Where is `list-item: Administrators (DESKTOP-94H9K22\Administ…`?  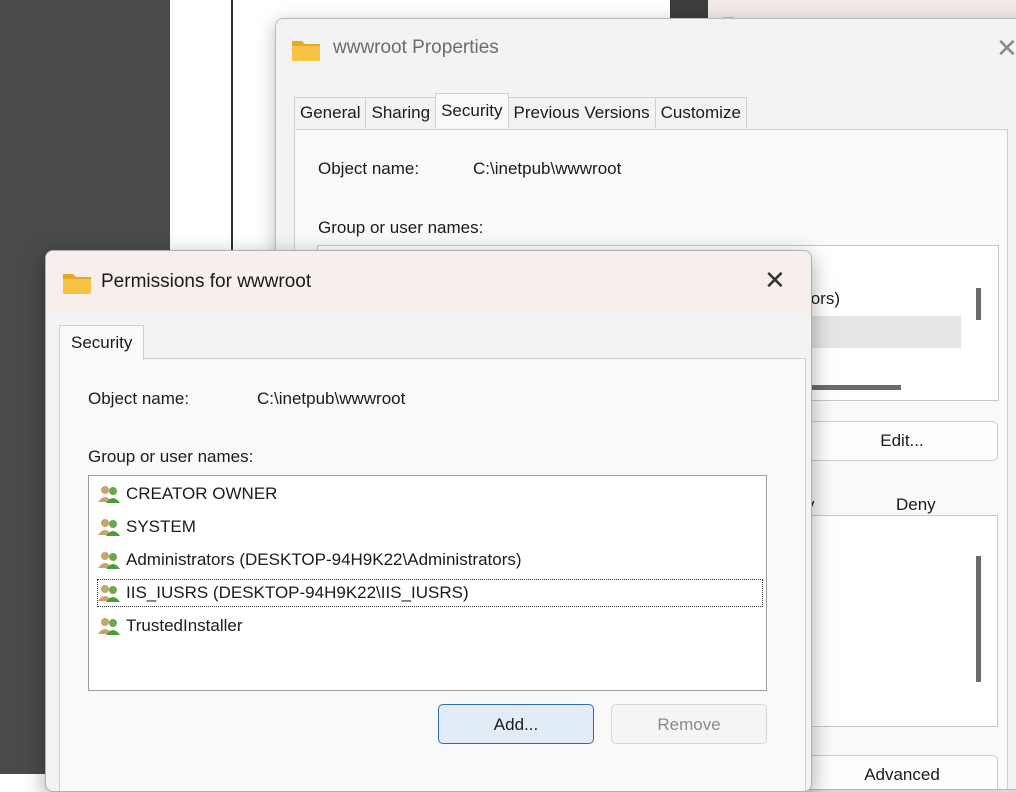 list-item: Administrators (DESKTOP-94H9K22\Administ… is located at coordinates (309, 560).